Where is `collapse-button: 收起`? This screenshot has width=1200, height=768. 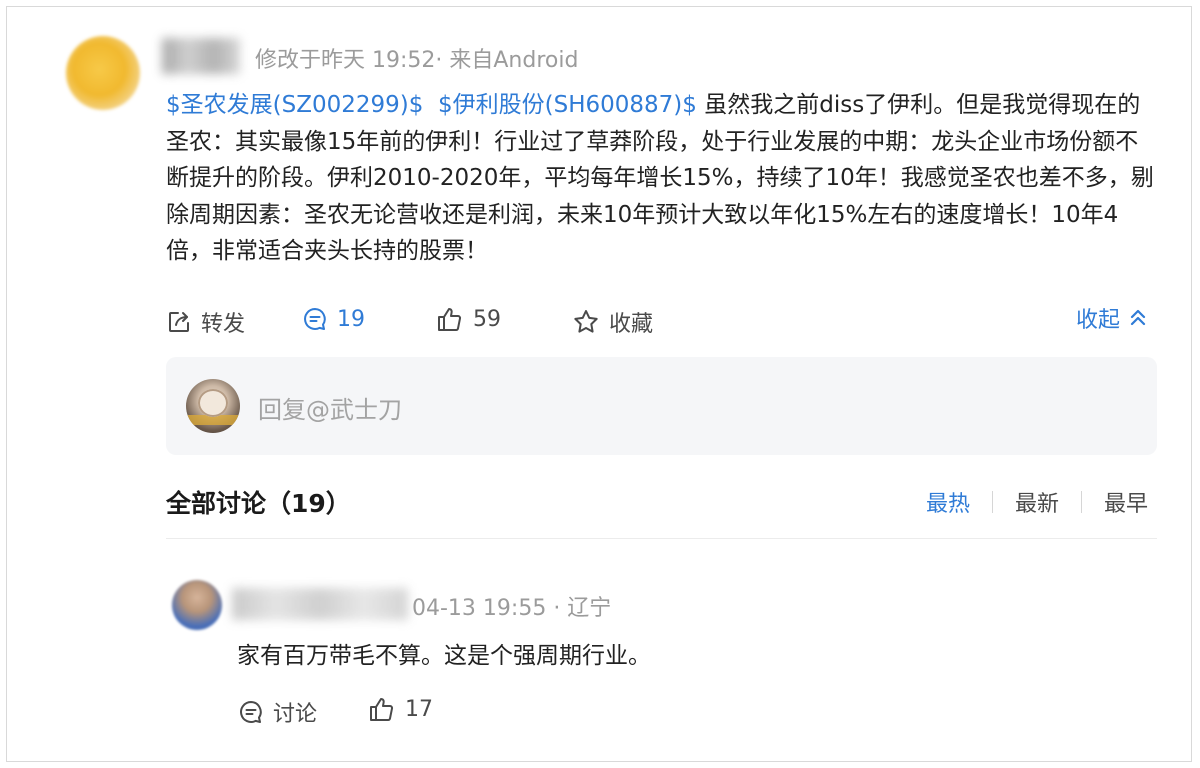
collapse-button: 收起 is located at coordinates (1112, 318).